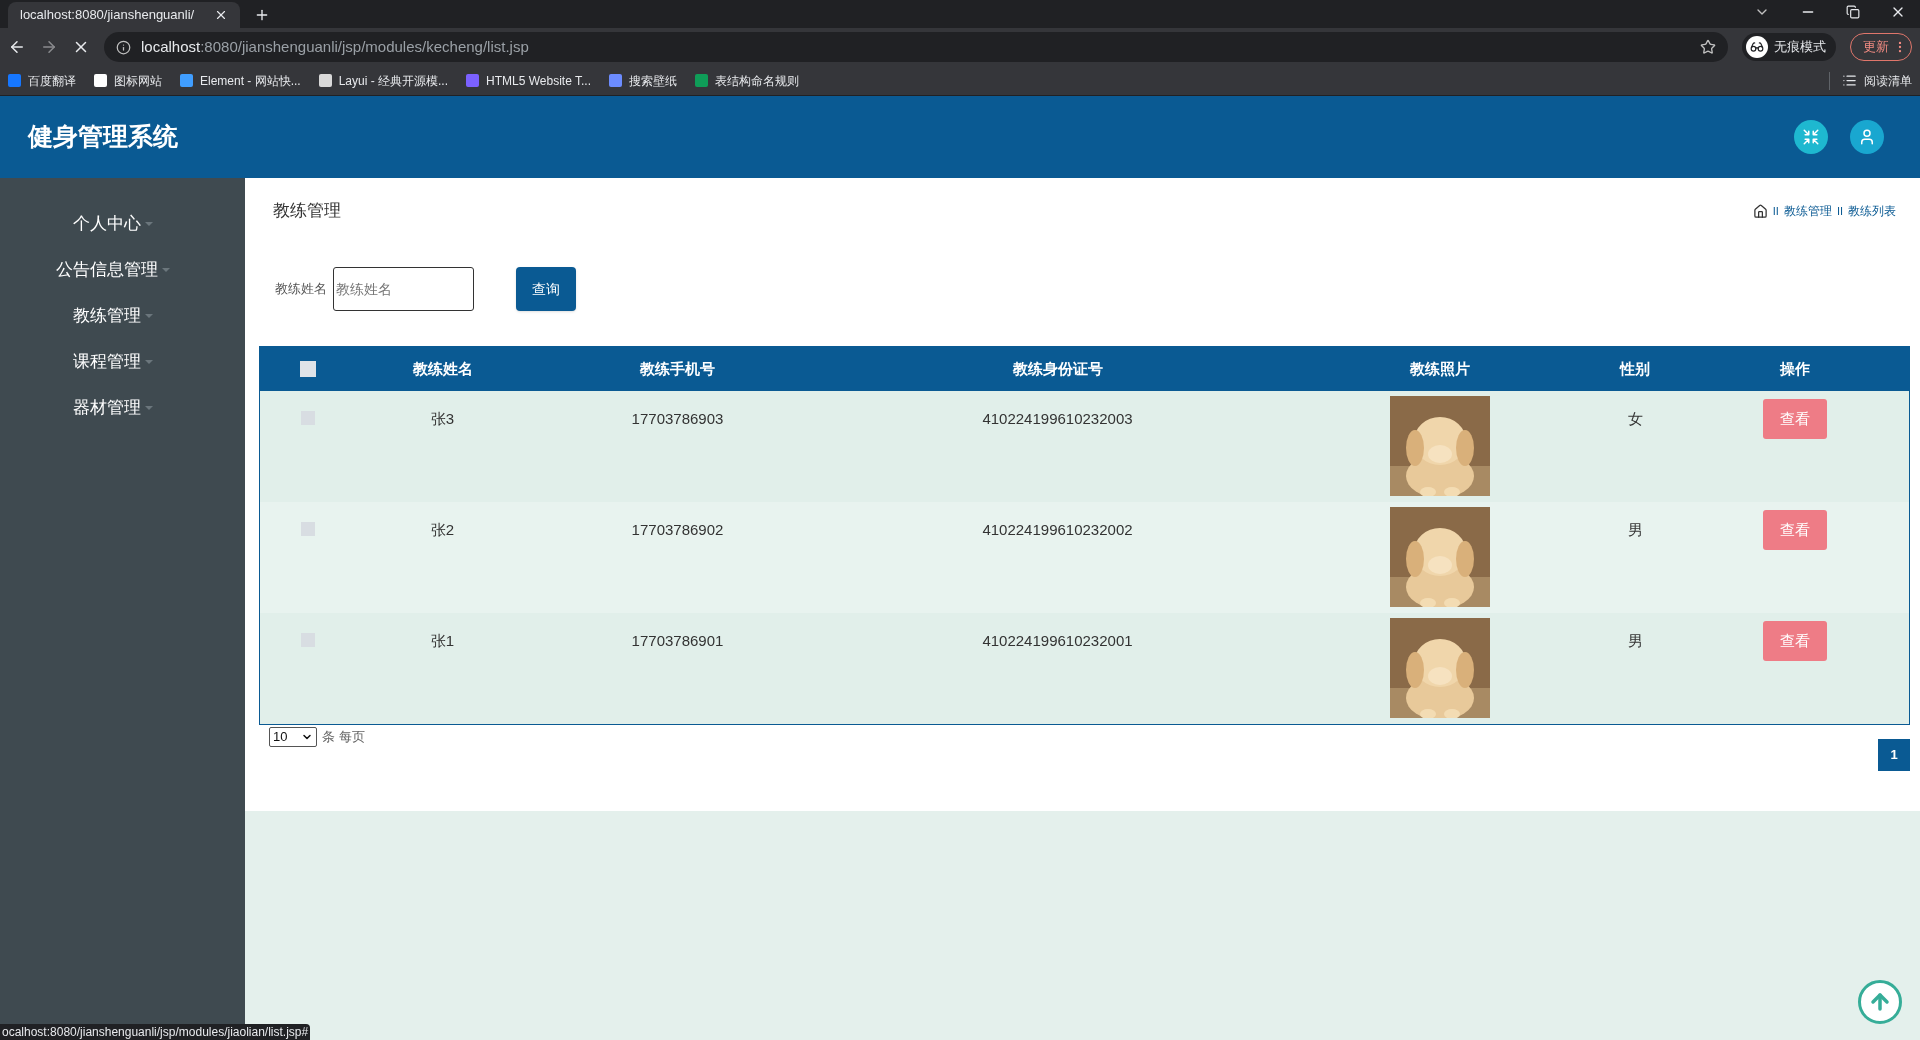 The width and height of the screenshot is (1920, 1040). Describe the element at coordinates (1440, 368) in the screenshot. I see `column-header: 教练照片` at that location.